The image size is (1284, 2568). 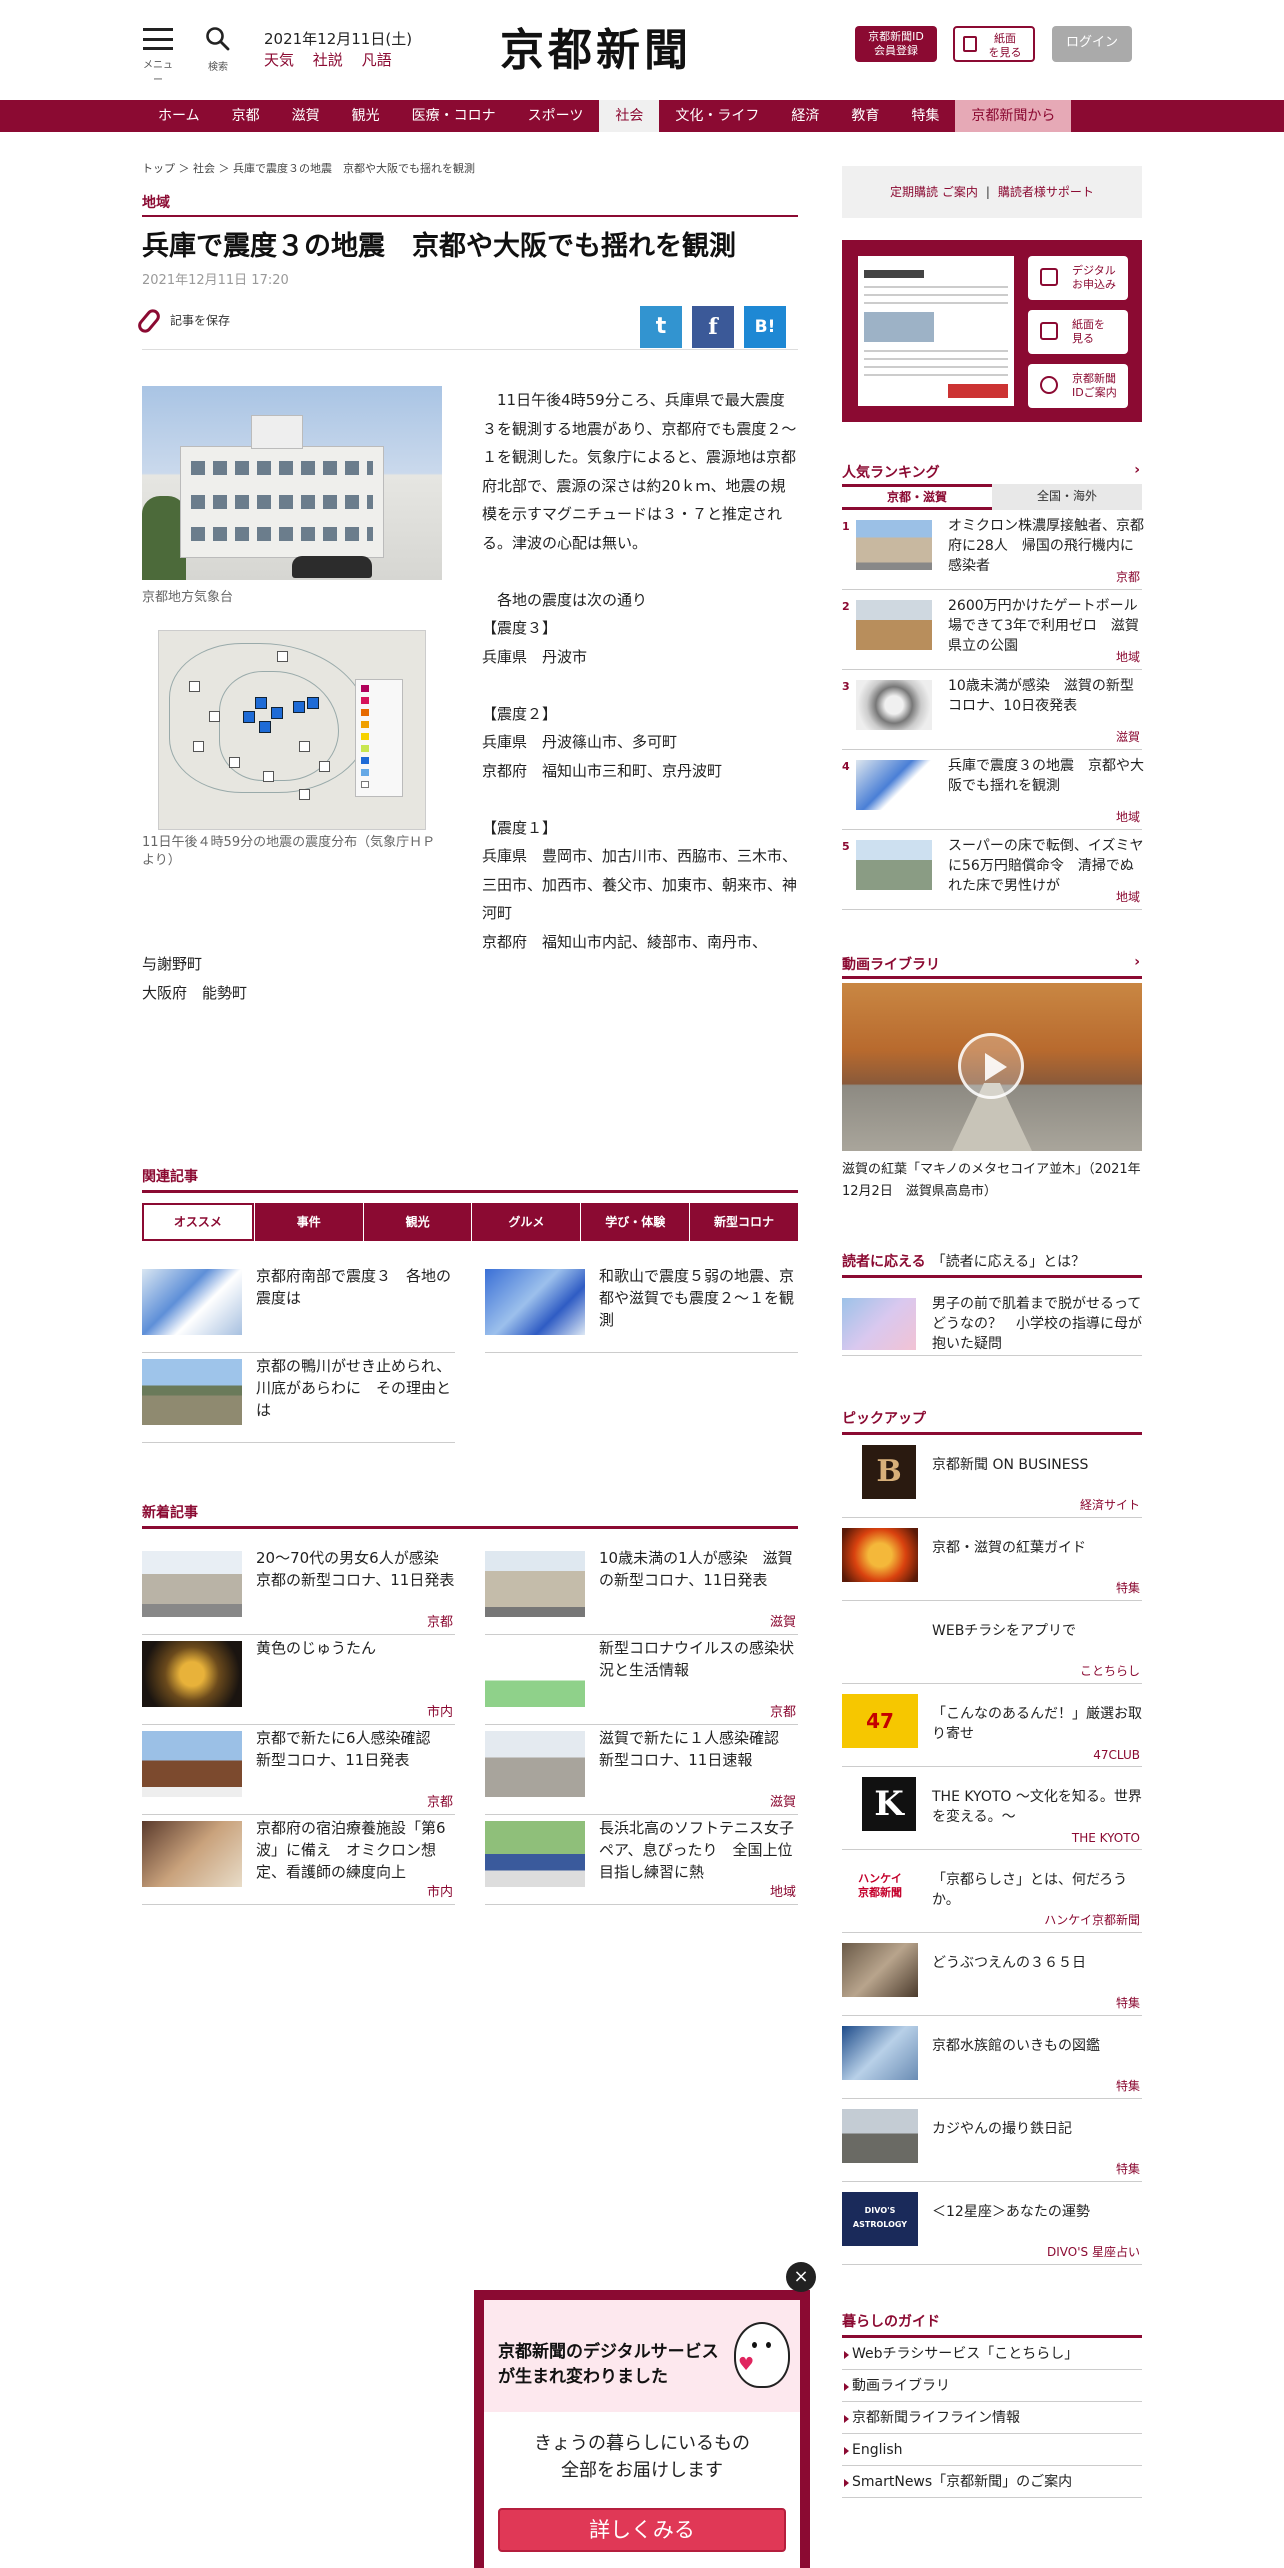 What do you see at coordinates (596, 46) in the screenshot?
I see `site-logo: 京都新聞` at bounding box center [596, 46].